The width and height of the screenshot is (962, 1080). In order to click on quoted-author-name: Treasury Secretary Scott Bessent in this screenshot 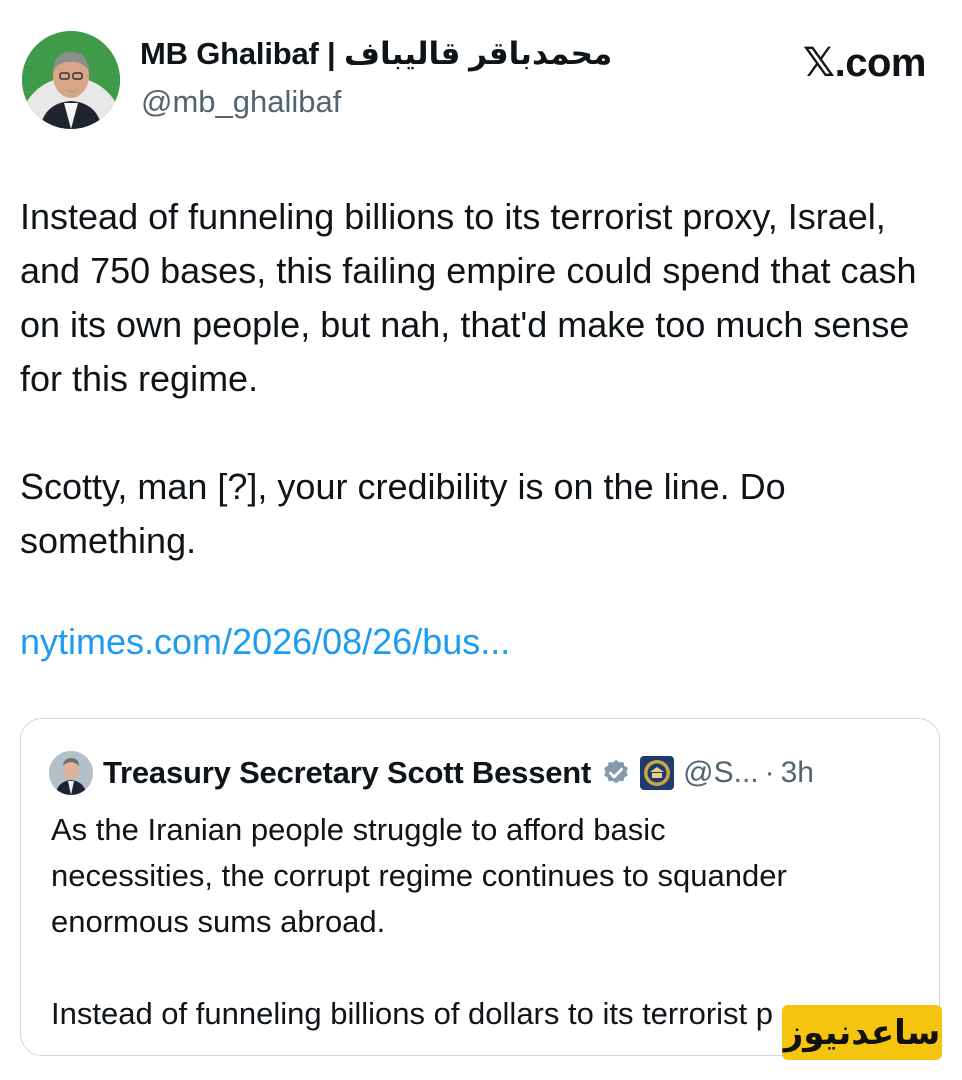, I will do `click(347, 773)`.